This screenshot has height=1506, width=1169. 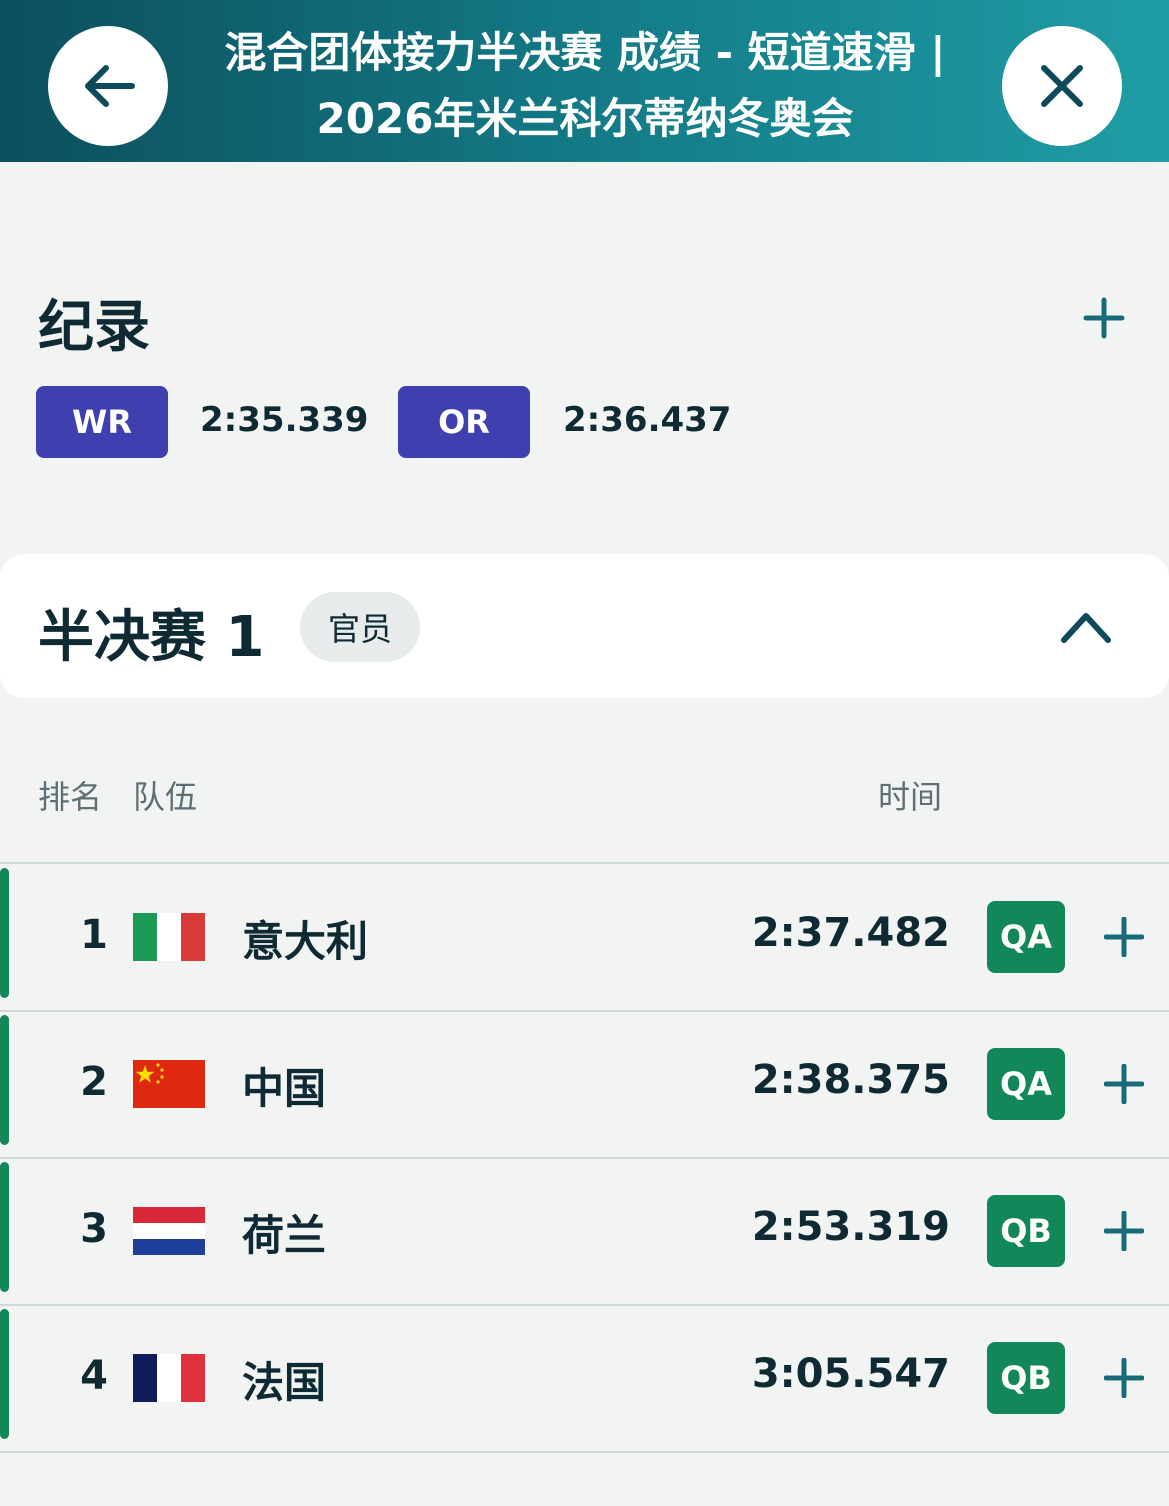 What do you see at coordinates (584, 1084) in the screenshot?
I see `table-row: 2 中国 2:38.375 QA` at bounding box center [584, 1084].